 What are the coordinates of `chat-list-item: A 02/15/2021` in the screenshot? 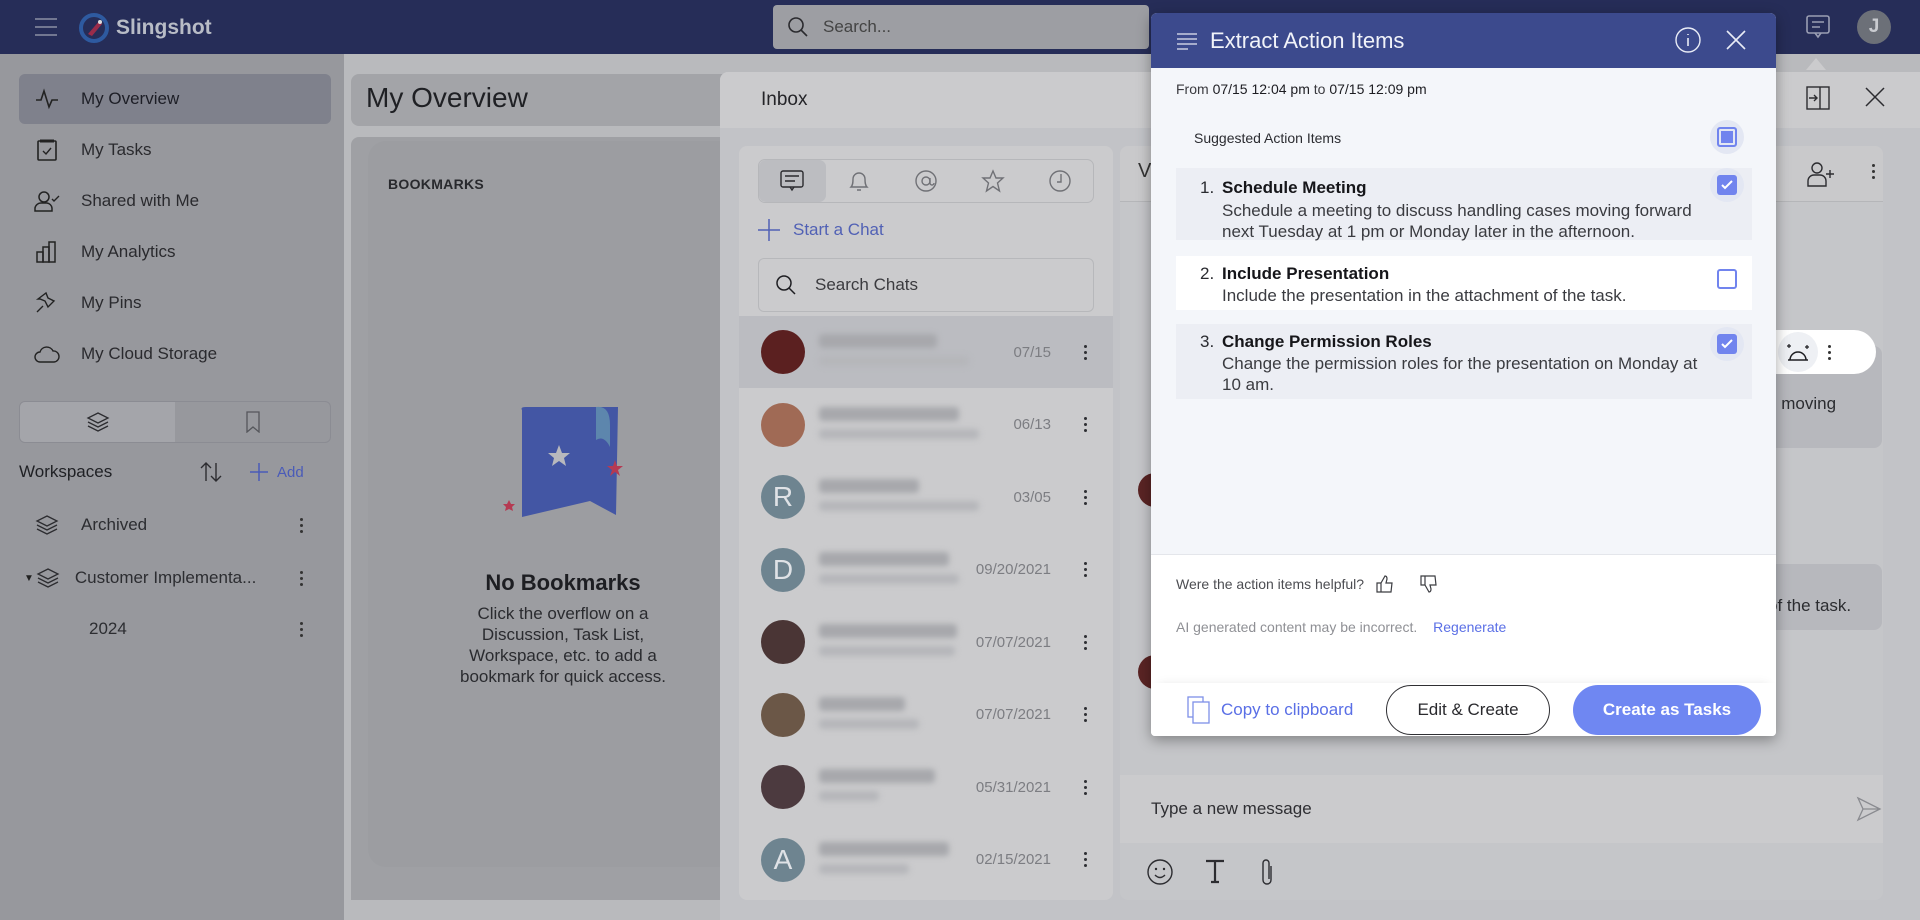 It's located at (926, 860).